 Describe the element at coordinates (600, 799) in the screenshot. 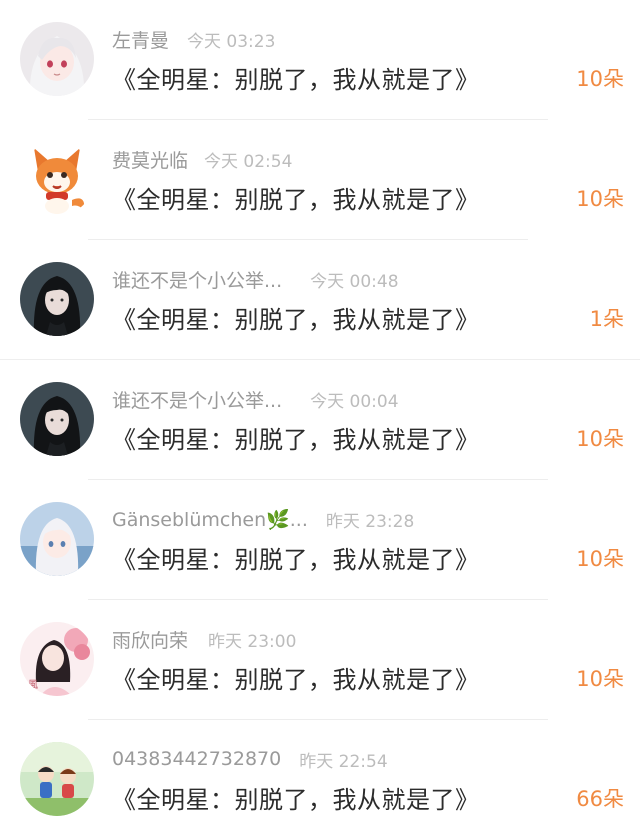

I see `flower-count: 66朵` at that location.